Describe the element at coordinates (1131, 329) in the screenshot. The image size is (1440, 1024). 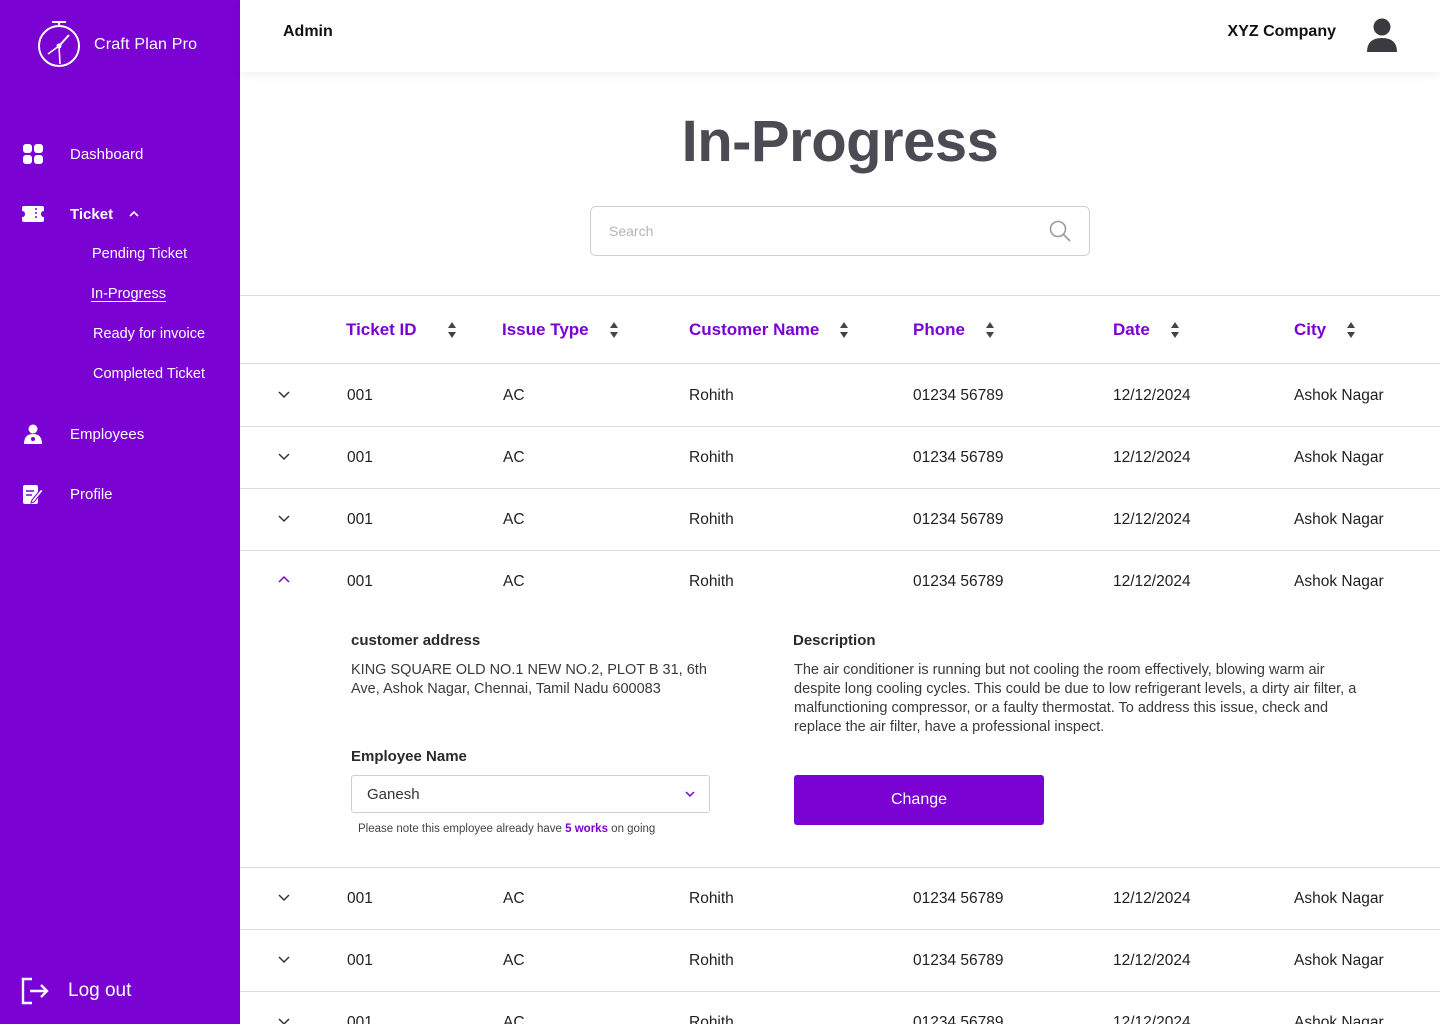
I see `column-label: Date` at that location.